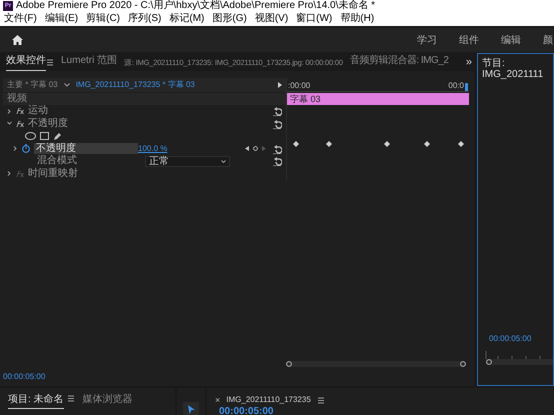  Describe the element at coordinates (107, 400) in the screenshot. I see `panel-tab: 媒体浏览器` at that location.